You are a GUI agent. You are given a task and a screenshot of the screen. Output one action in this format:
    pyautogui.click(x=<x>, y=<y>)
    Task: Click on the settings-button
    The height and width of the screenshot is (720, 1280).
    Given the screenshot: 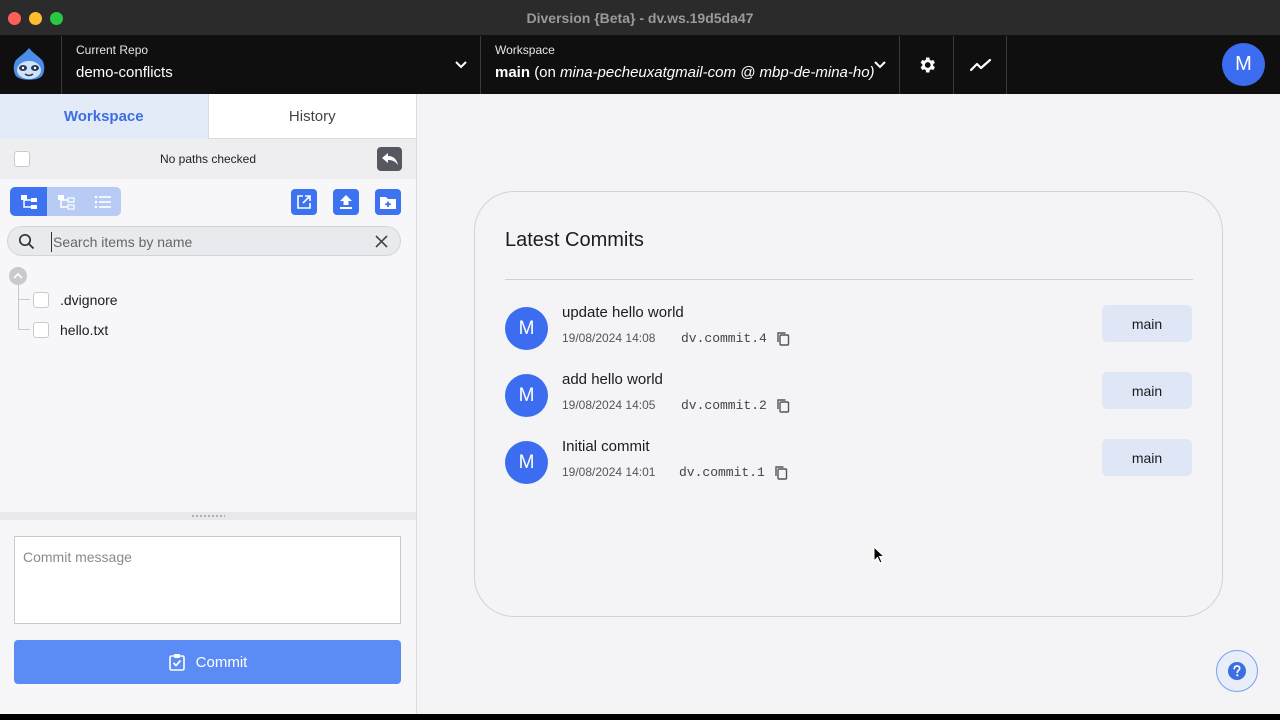 What is the action you would take?
    pyautogui.click(x=926, y=65)
    